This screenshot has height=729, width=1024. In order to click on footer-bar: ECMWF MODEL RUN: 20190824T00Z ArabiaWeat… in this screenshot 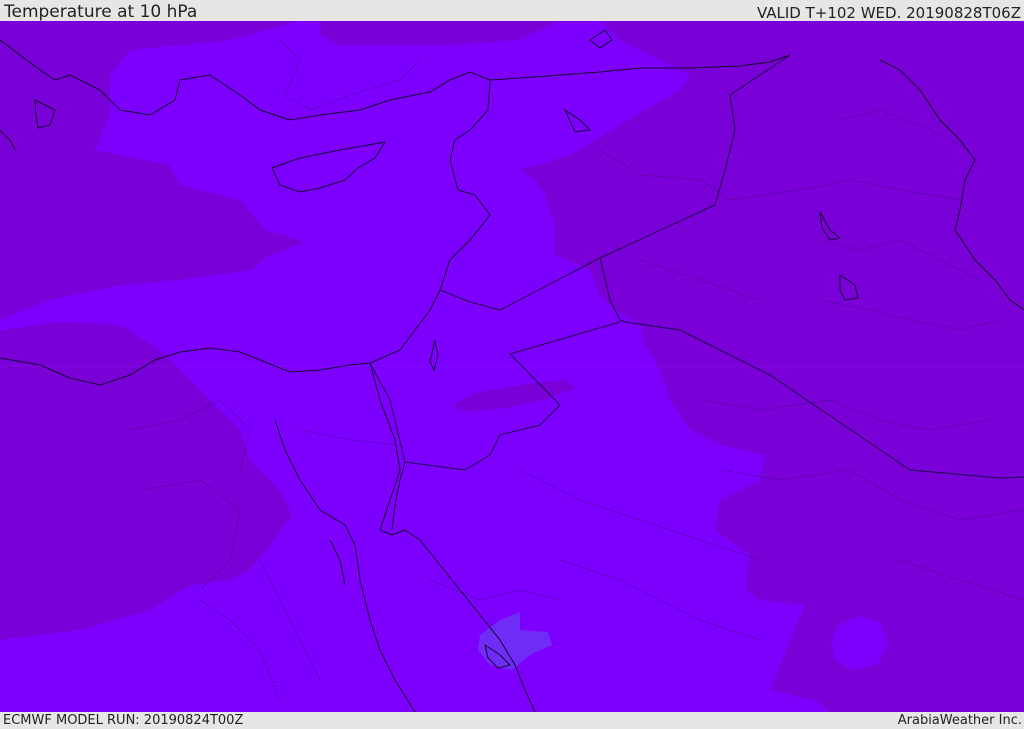, I will do `click(512, 720)`.